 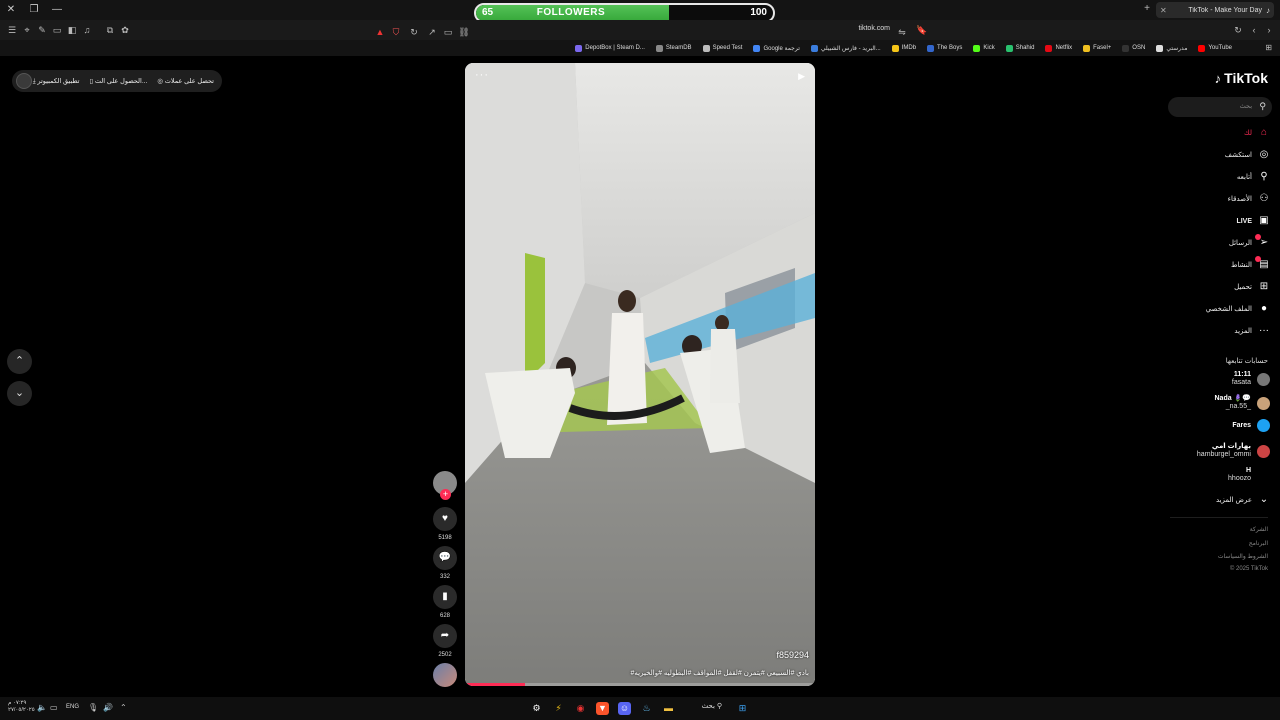 I want to click on previous-video-button: ⌃, so click(x=19, y=361).